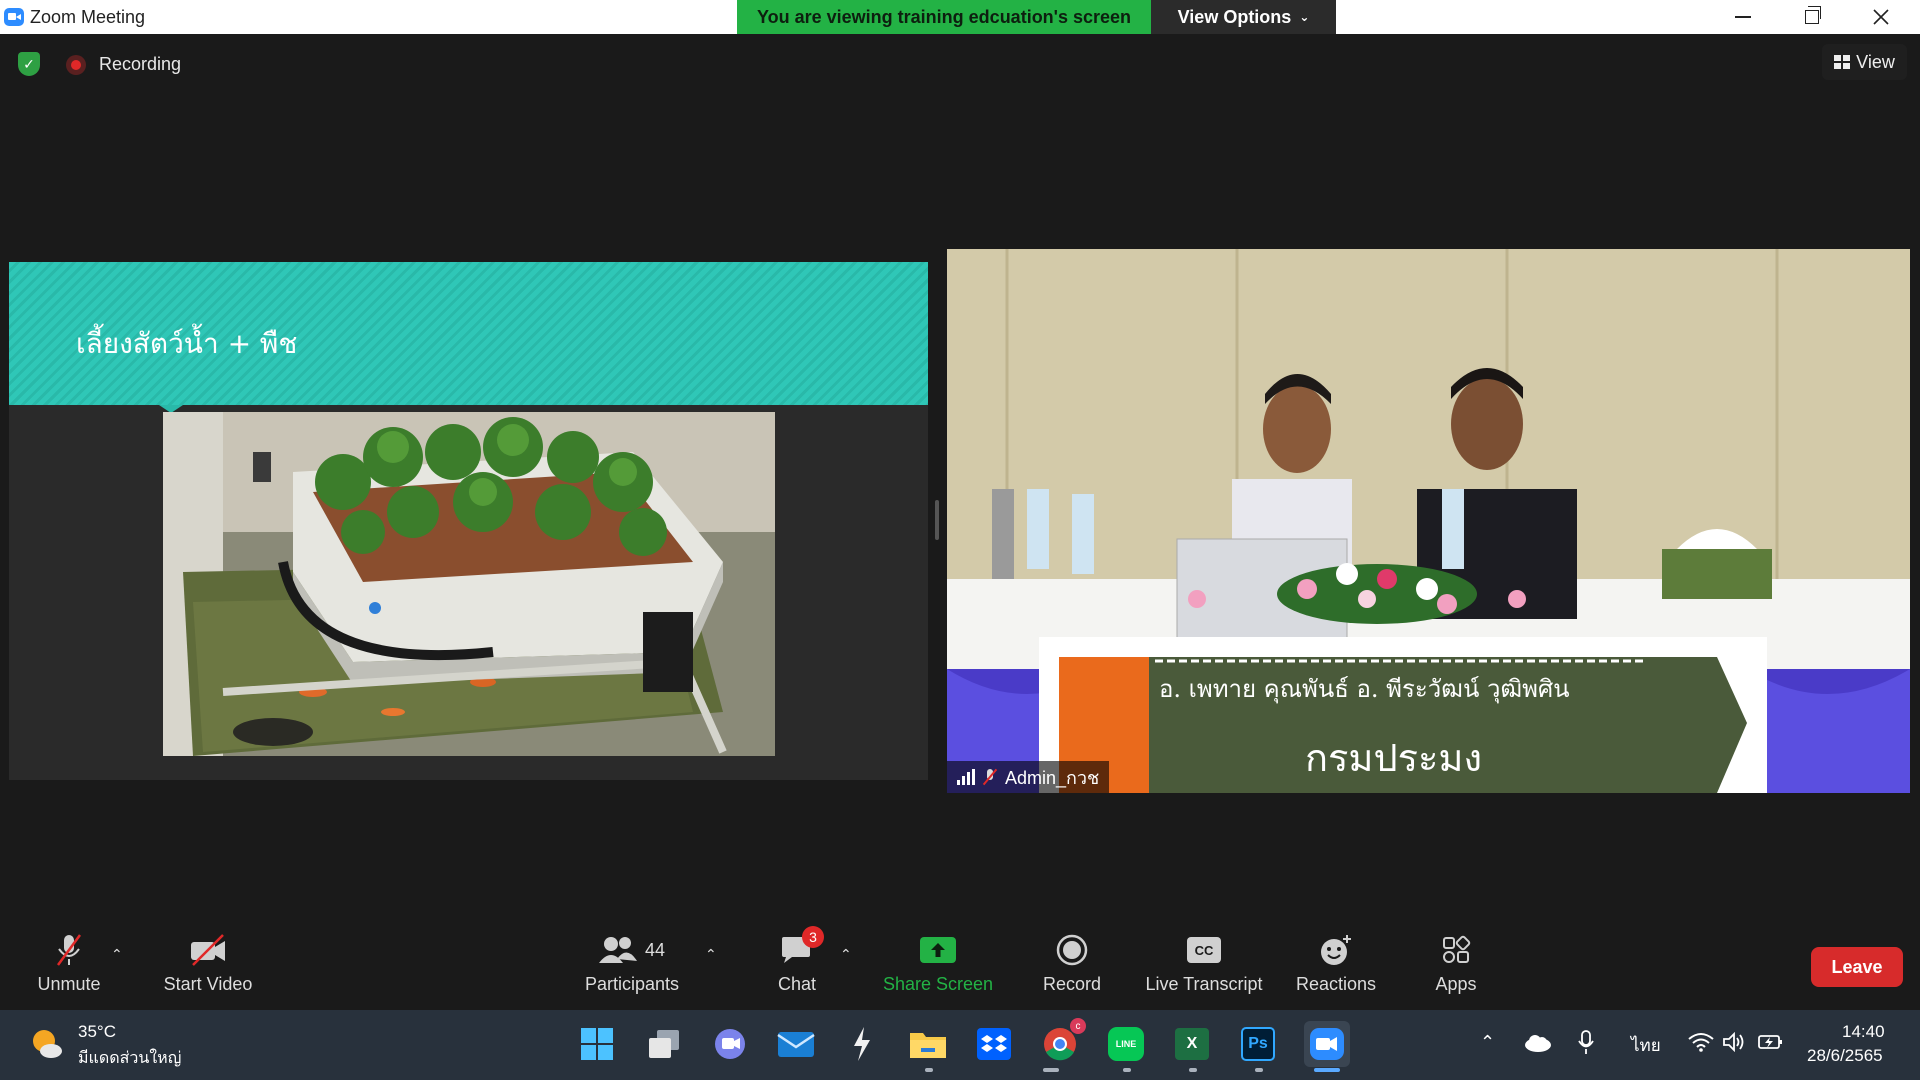  What do you see at coordinates (1456, 968) in the screenshot?
I see `apps-button: Apps` at bounding box center [1456, 968].